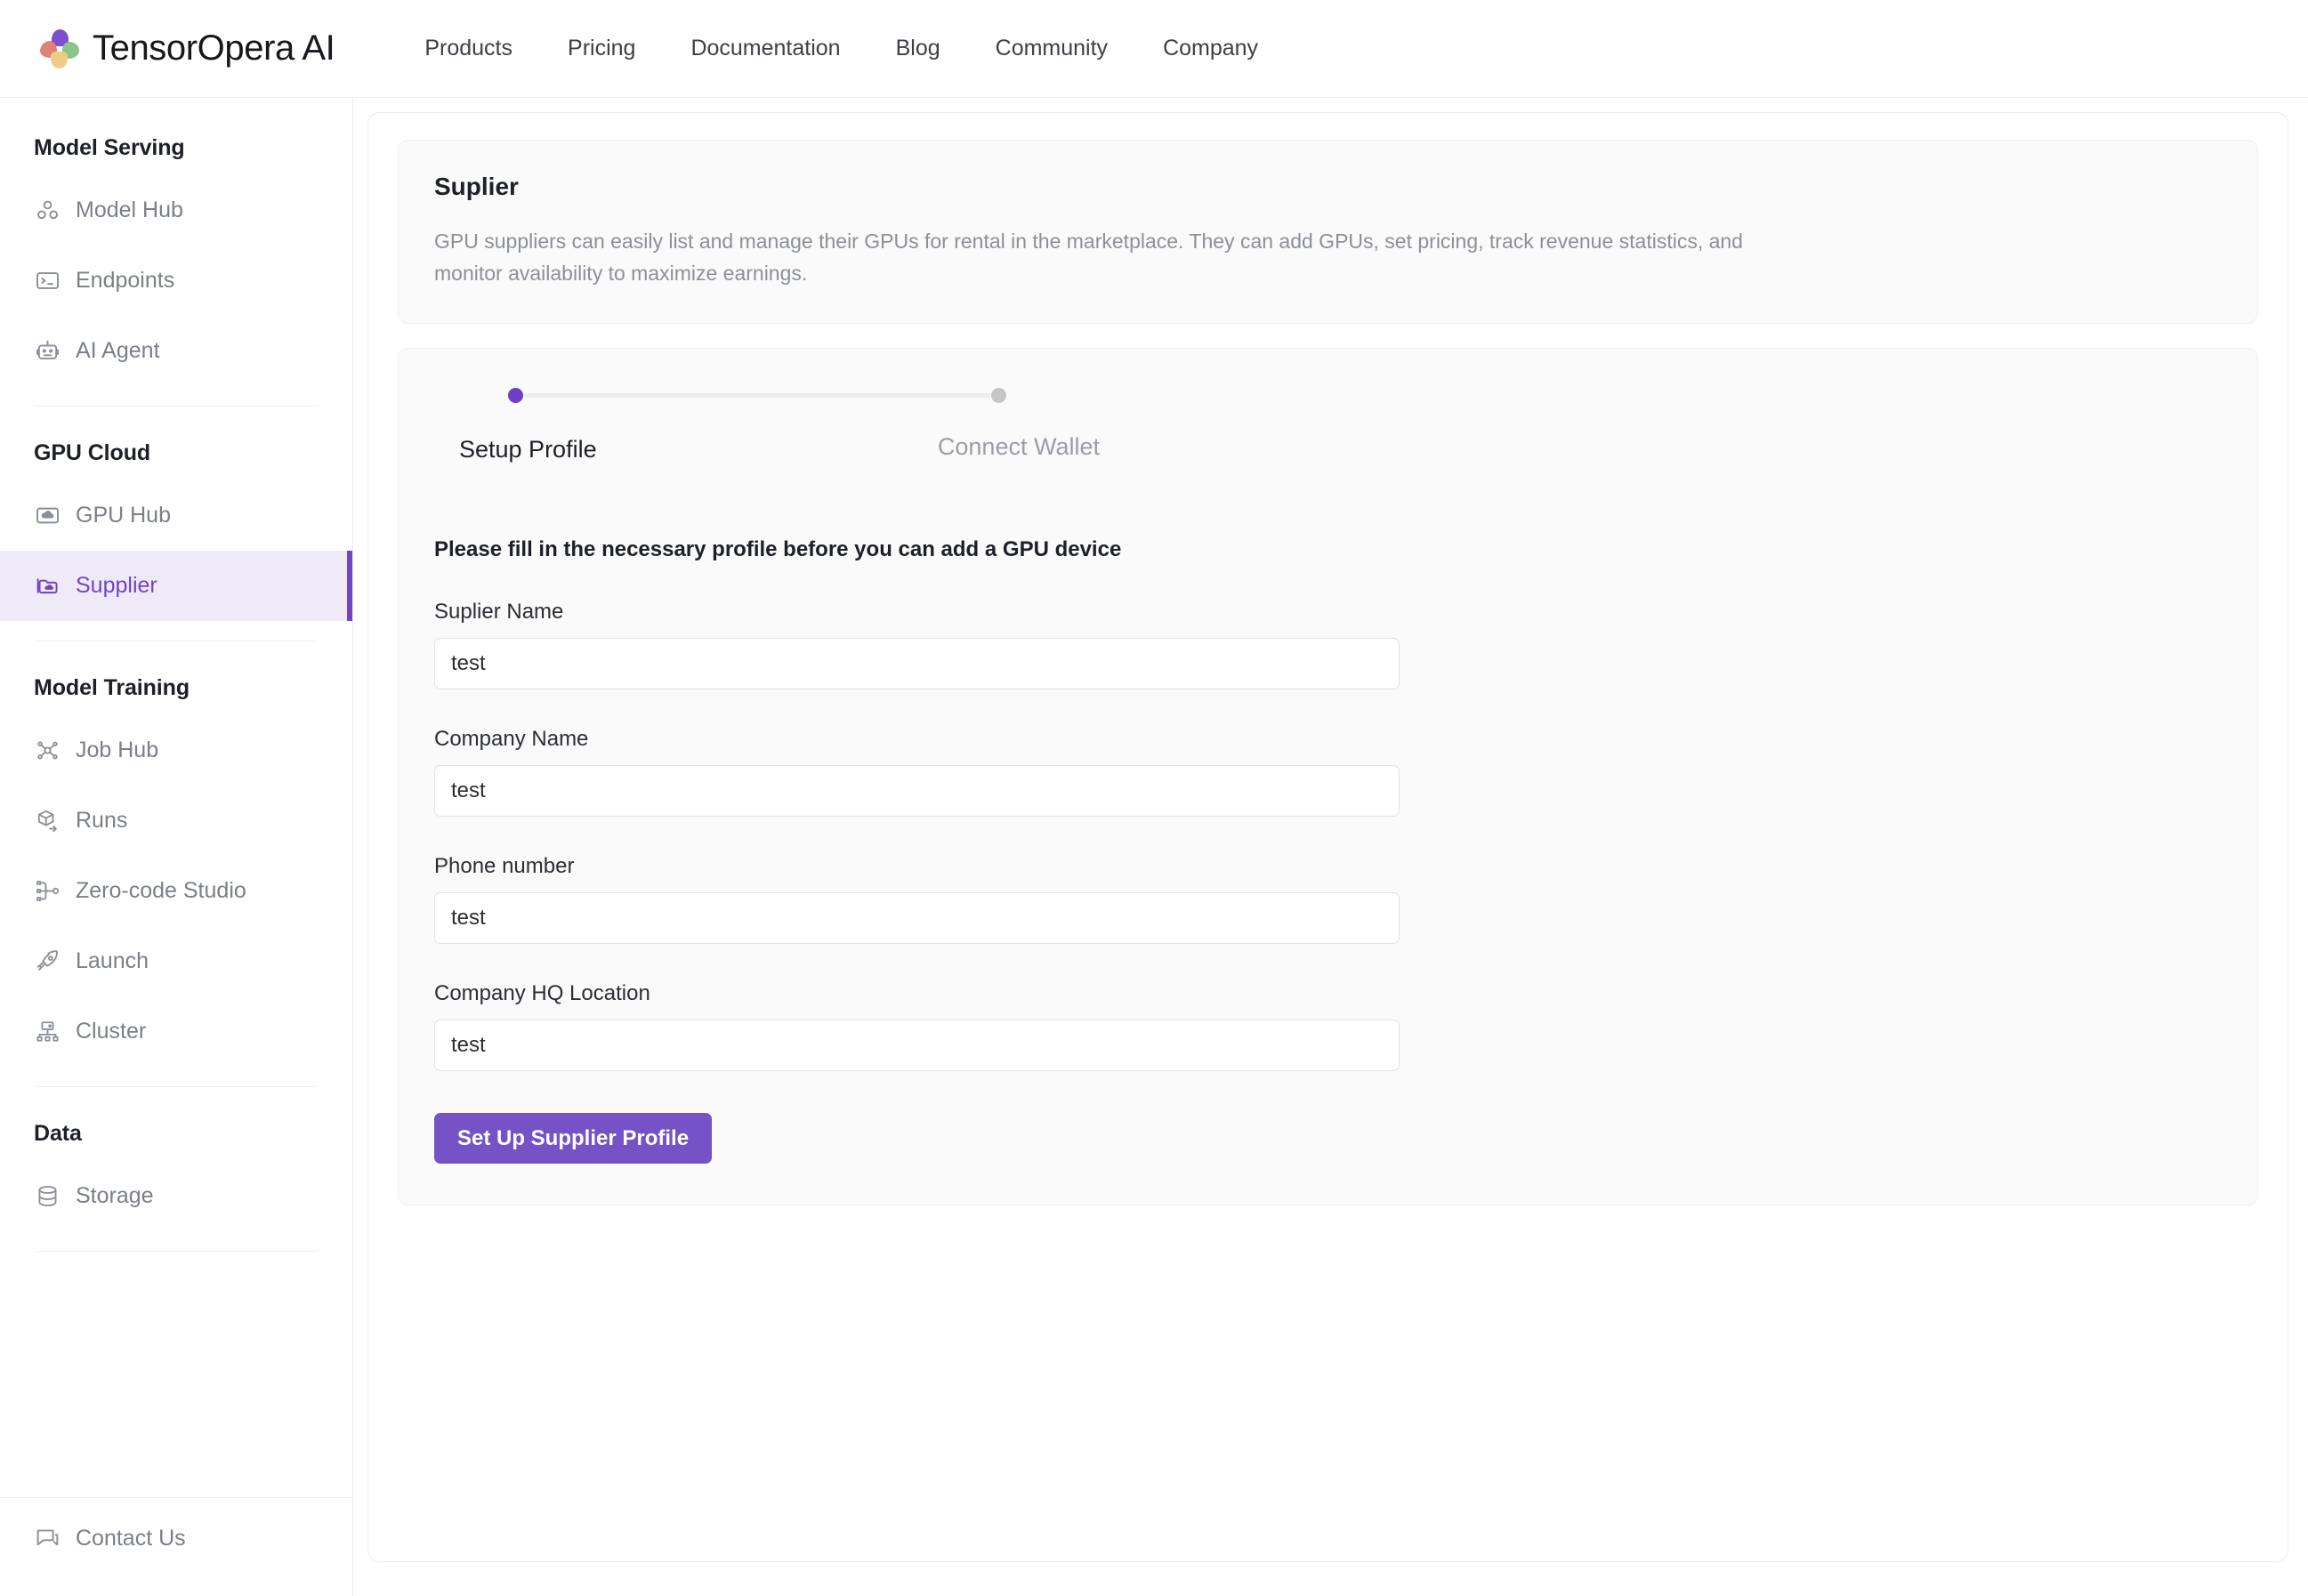  What do you see at coordinates (109, 147) in the screenshot?
I see `sidebar-group-model-serving: Model Serving` at bounding box center [109, 147].